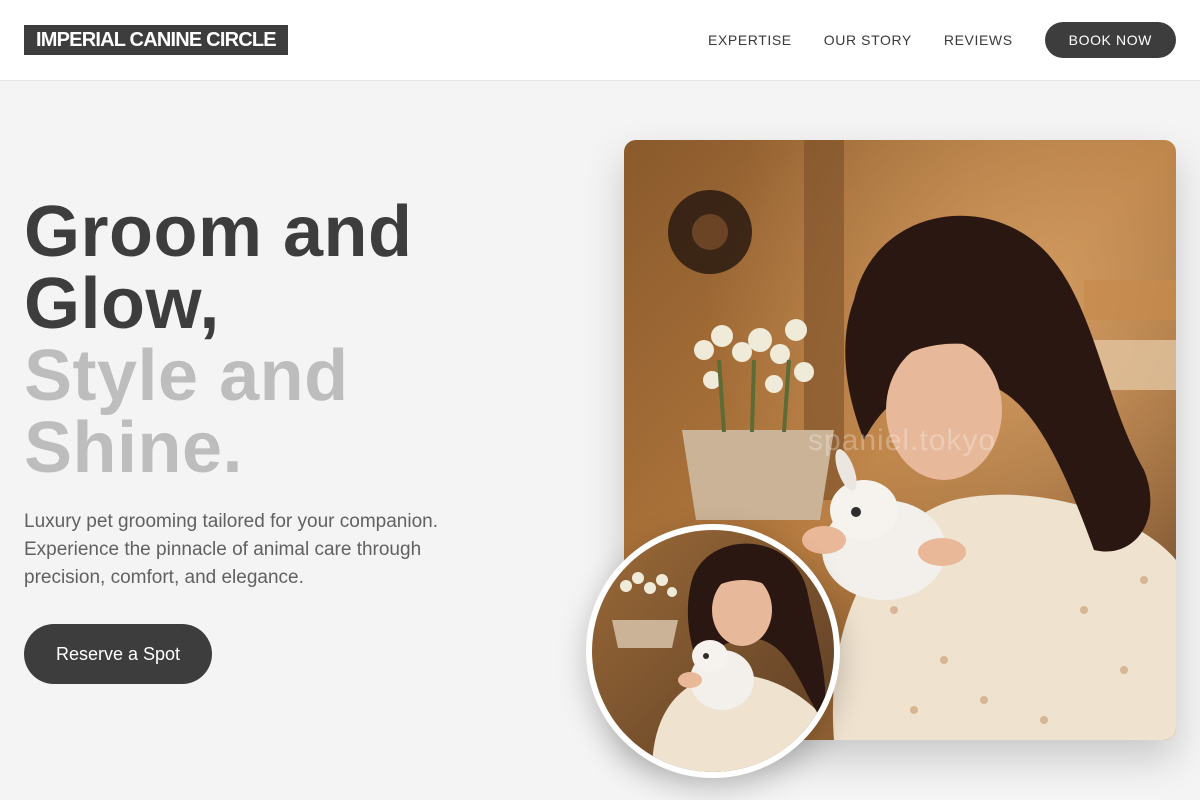 The width and height of the screenshot is (1200, 800). I want to click on photo-watermark: spaniel.tokyo, so click(902, 440).